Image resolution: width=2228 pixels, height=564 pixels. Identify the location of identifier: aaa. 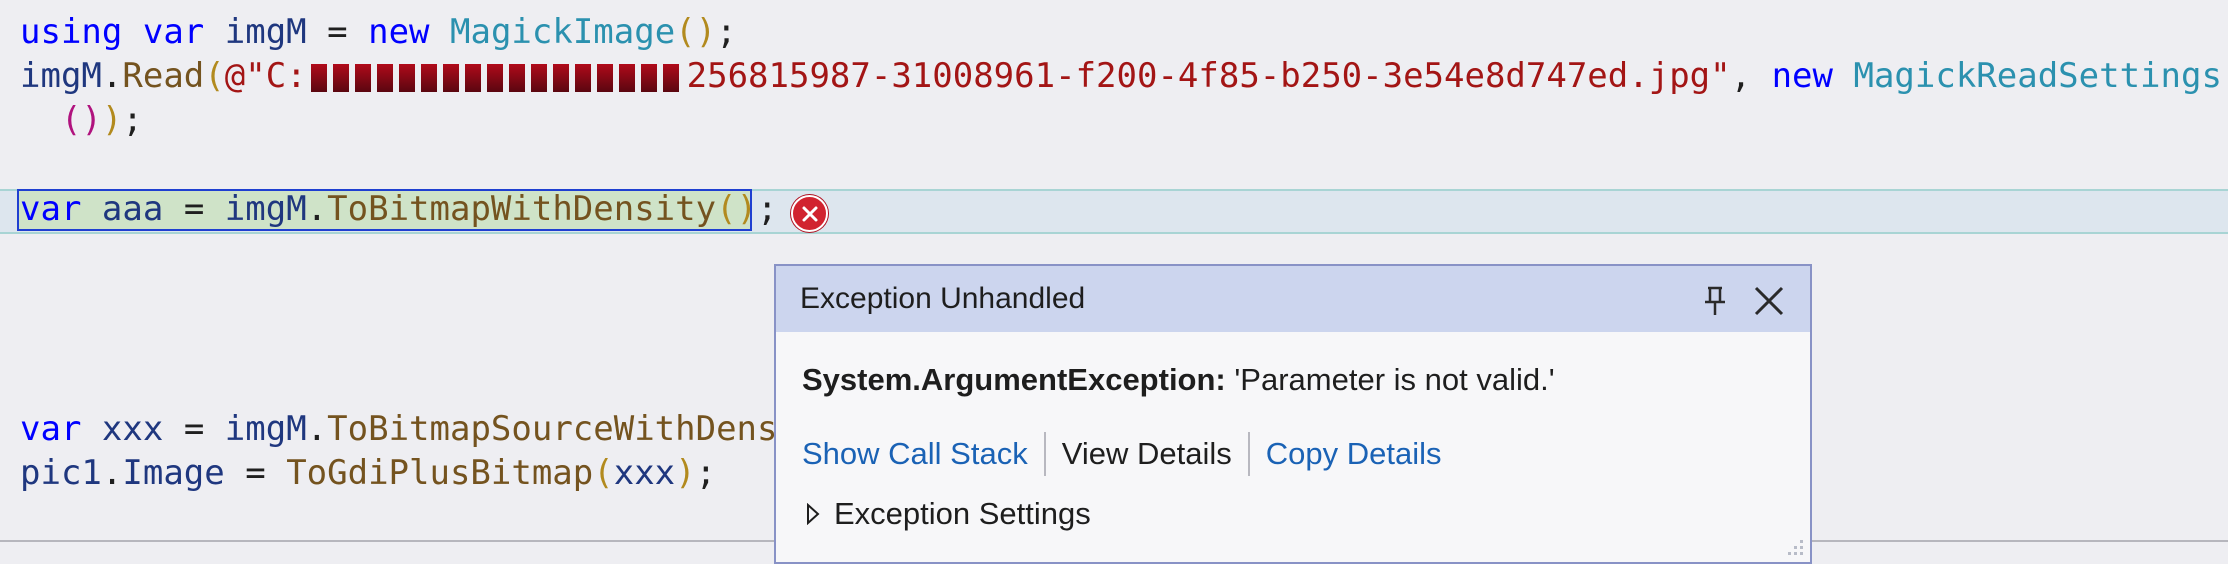
(132, 209).